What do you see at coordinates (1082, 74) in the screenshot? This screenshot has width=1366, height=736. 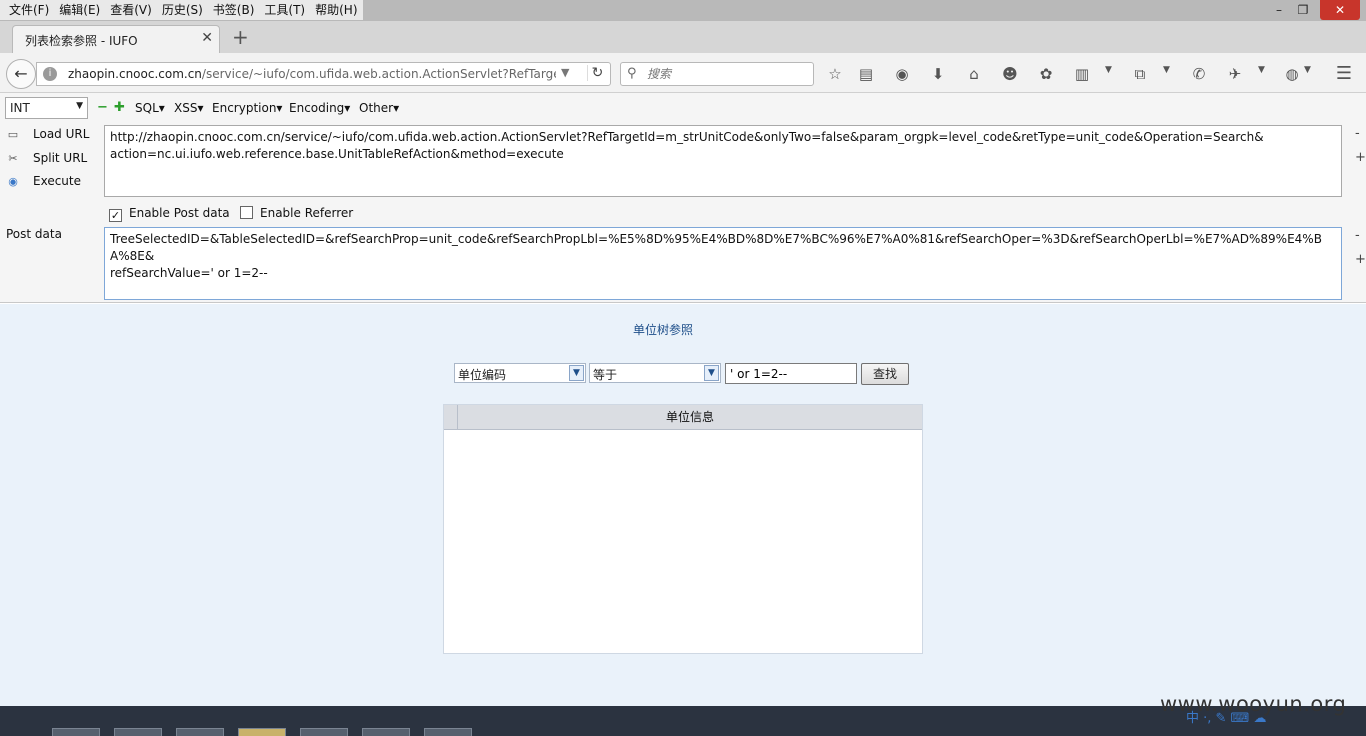 I see `clipboard-icon: ▥` at bounding box center [1082, 74].